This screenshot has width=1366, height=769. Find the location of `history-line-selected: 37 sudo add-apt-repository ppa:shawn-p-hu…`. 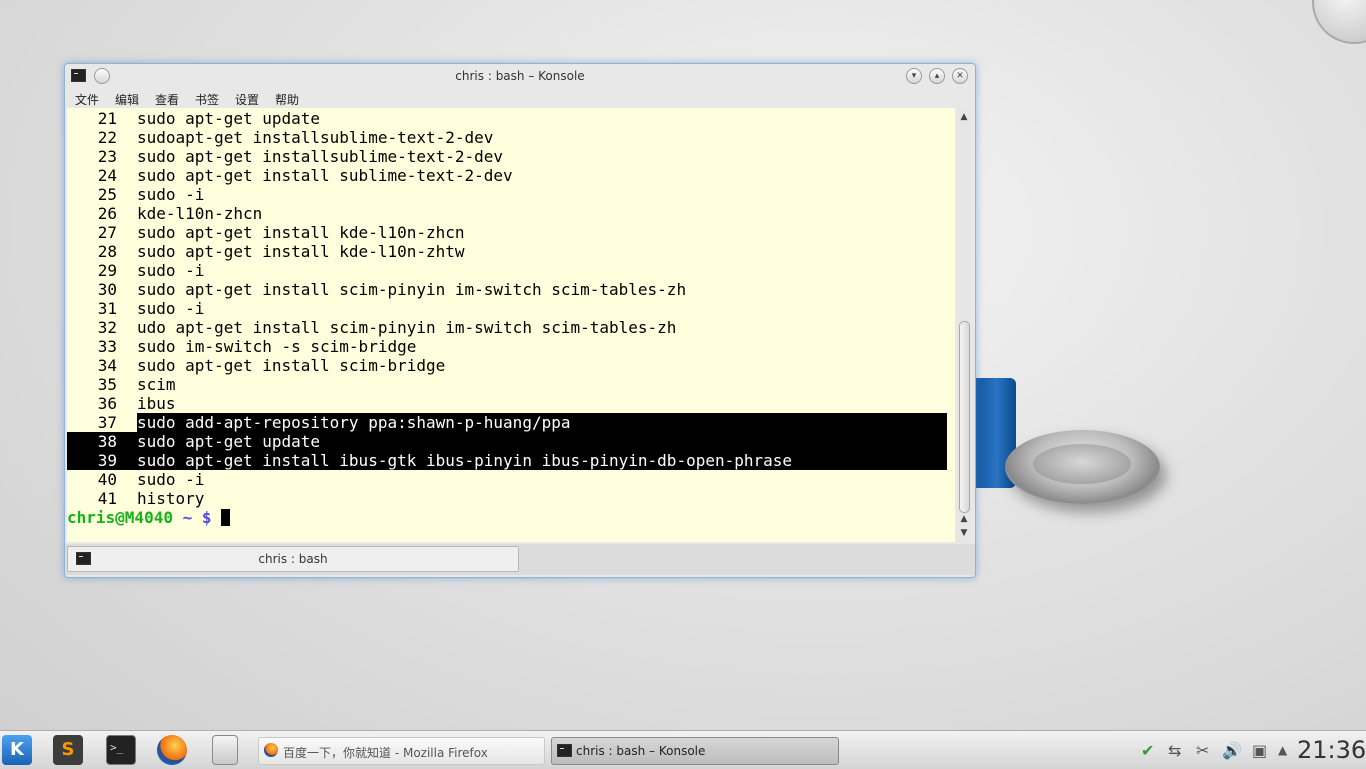

history-line-selected: 37 sudo add-apt-repository ppa:shawn-p-hu… is located at coordinates (334, 422).